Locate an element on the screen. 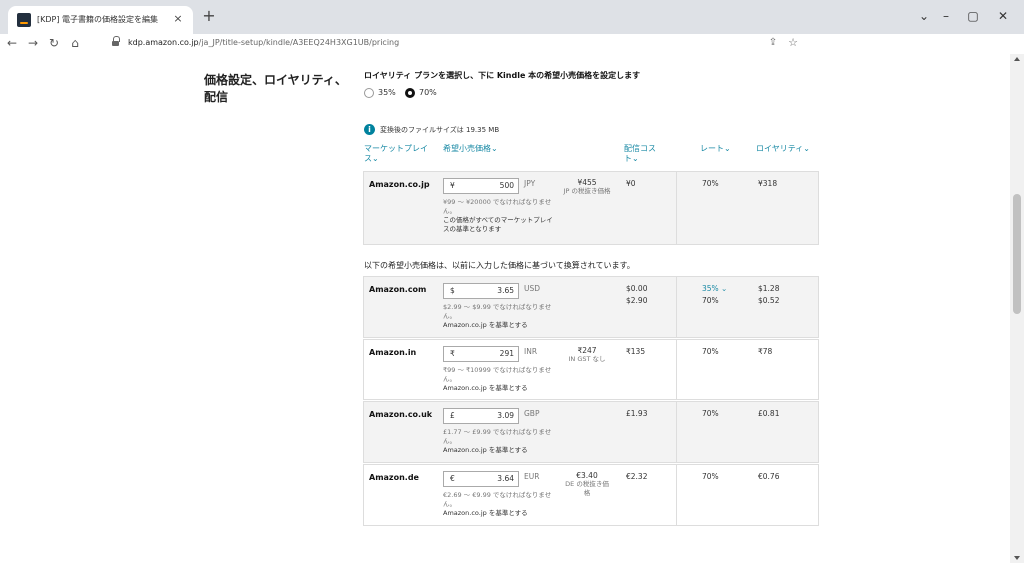 Image resolution: width=1024 pixels, height=563 pixels. close-window-button: ✕ is located at coordinates (1003, 16).